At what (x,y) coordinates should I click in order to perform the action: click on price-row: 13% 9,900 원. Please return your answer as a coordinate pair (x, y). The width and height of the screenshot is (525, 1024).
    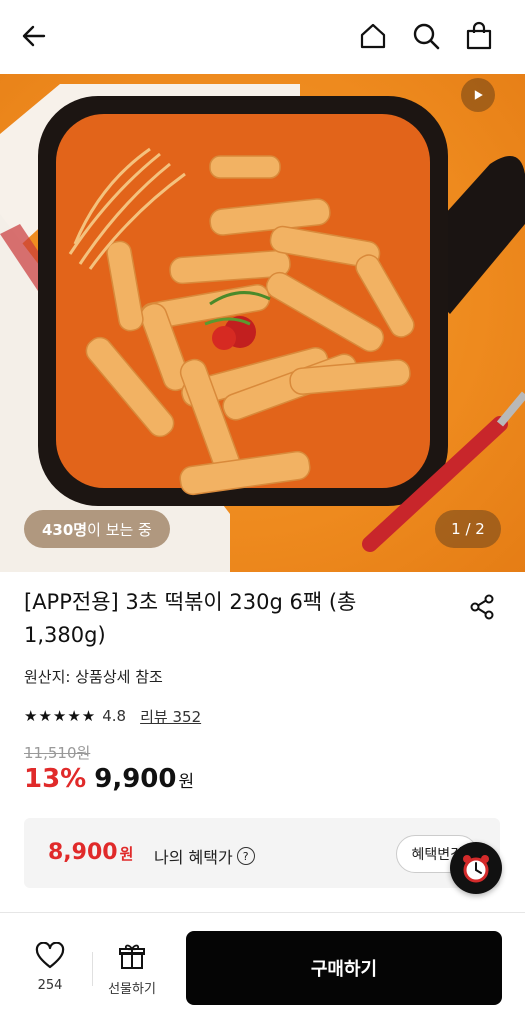
    Looking at the image, I should click on (109, 779).